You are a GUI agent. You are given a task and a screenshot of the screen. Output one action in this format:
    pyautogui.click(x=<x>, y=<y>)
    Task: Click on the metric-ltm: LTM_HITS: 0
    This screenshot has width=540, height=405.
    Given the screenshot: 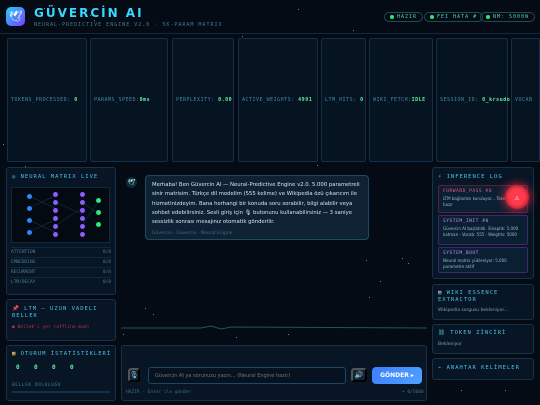 What is the action you would take?
    pyautogui.click(x=343, y=100)
    